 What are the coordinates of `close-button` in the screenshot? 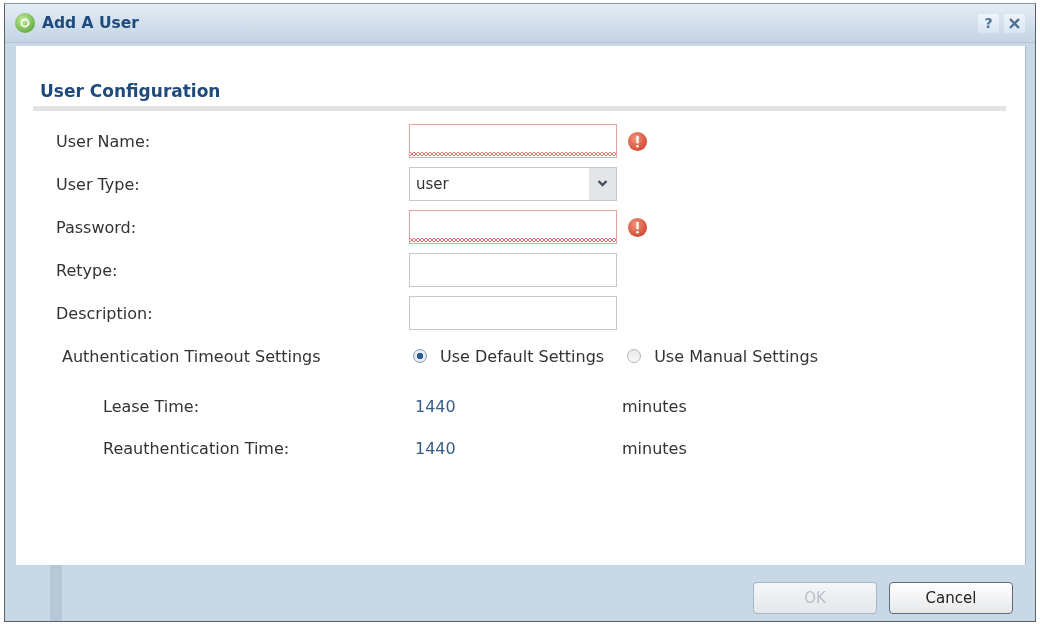 It's located at (1014, 23).